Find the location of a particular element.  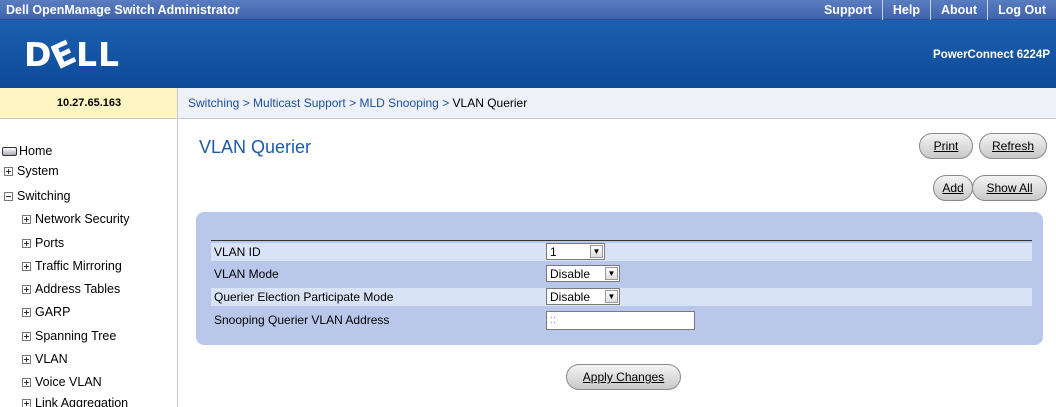

vlan-mode-select: Disable ▼ is located at coordinates (583, 273).